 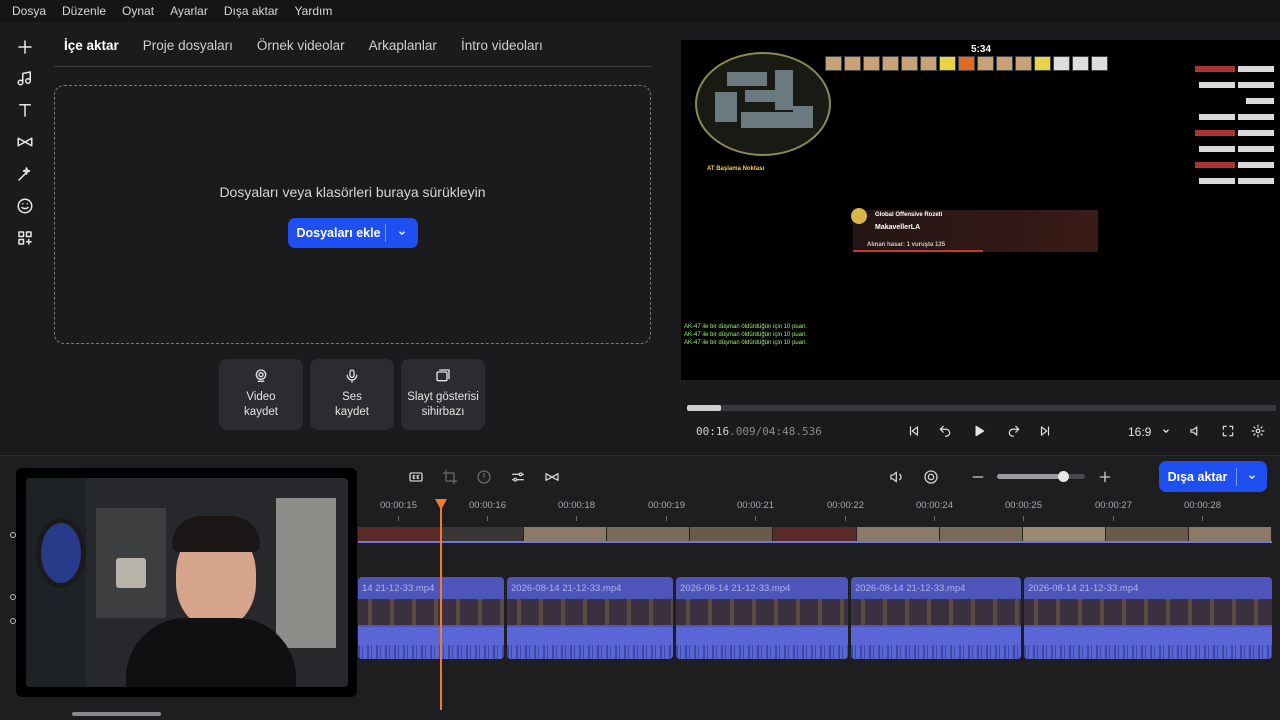 I want to click on seek-bar, so click(x=978, y=408).